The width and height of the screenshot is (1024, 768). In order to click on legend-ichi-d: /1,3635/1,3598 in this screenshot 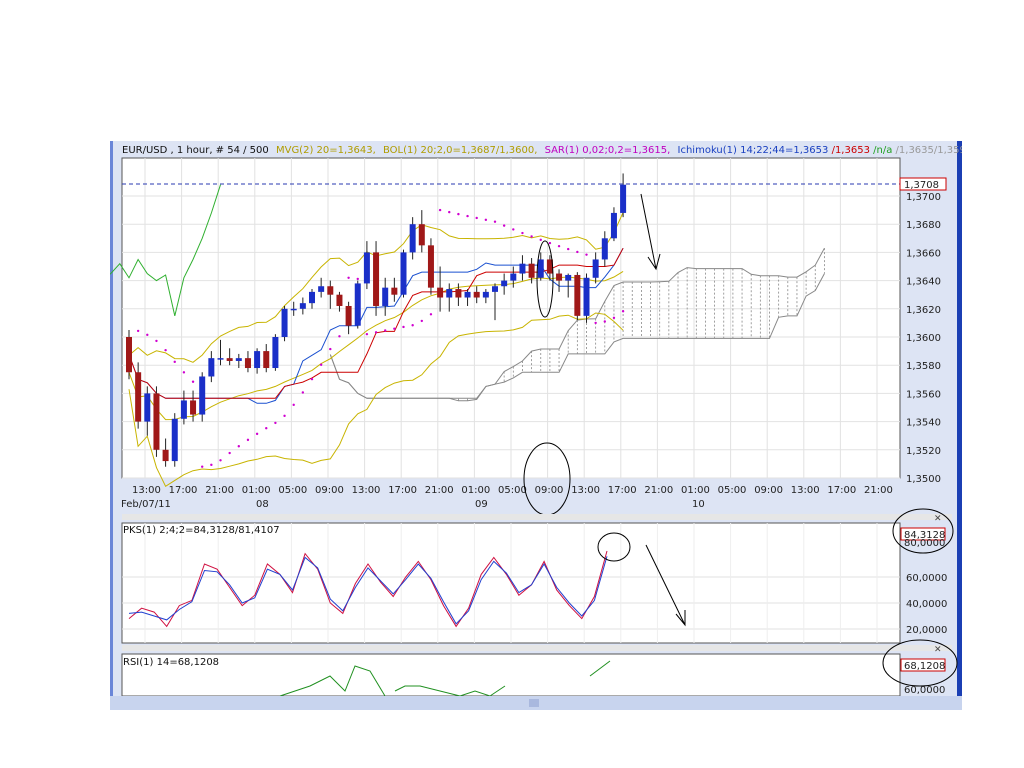, I will do `click(929, 150)`.